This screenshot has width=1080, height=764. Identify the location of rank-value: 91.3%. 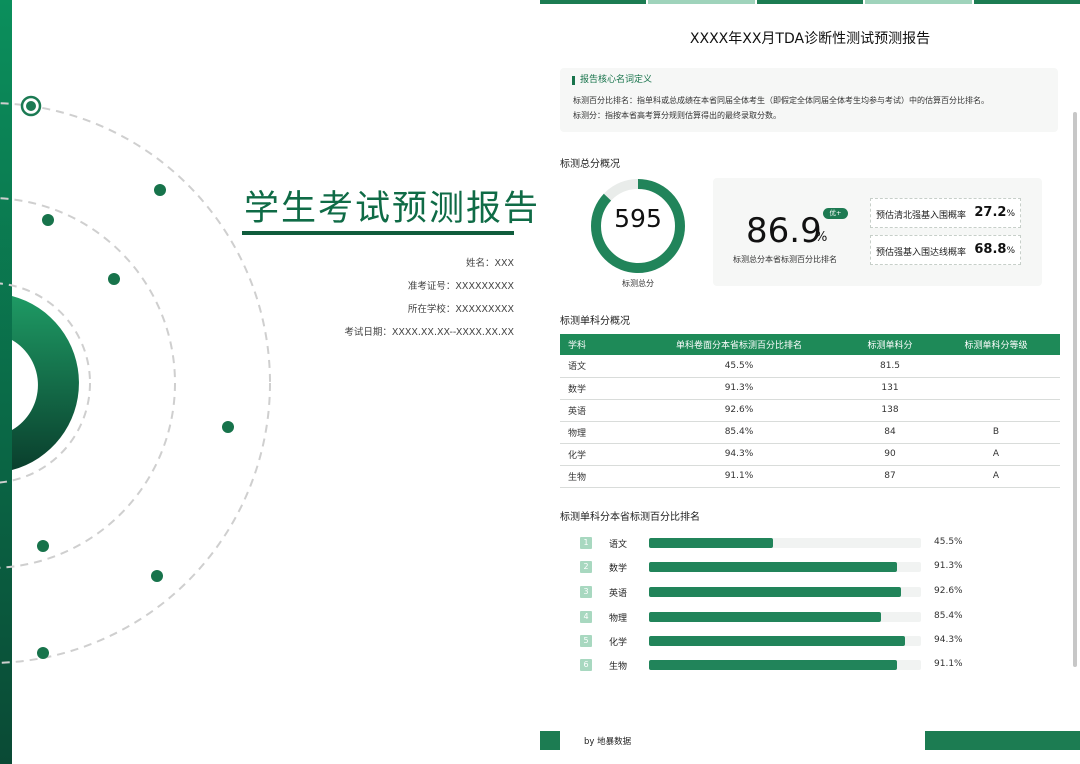
(948, 566).